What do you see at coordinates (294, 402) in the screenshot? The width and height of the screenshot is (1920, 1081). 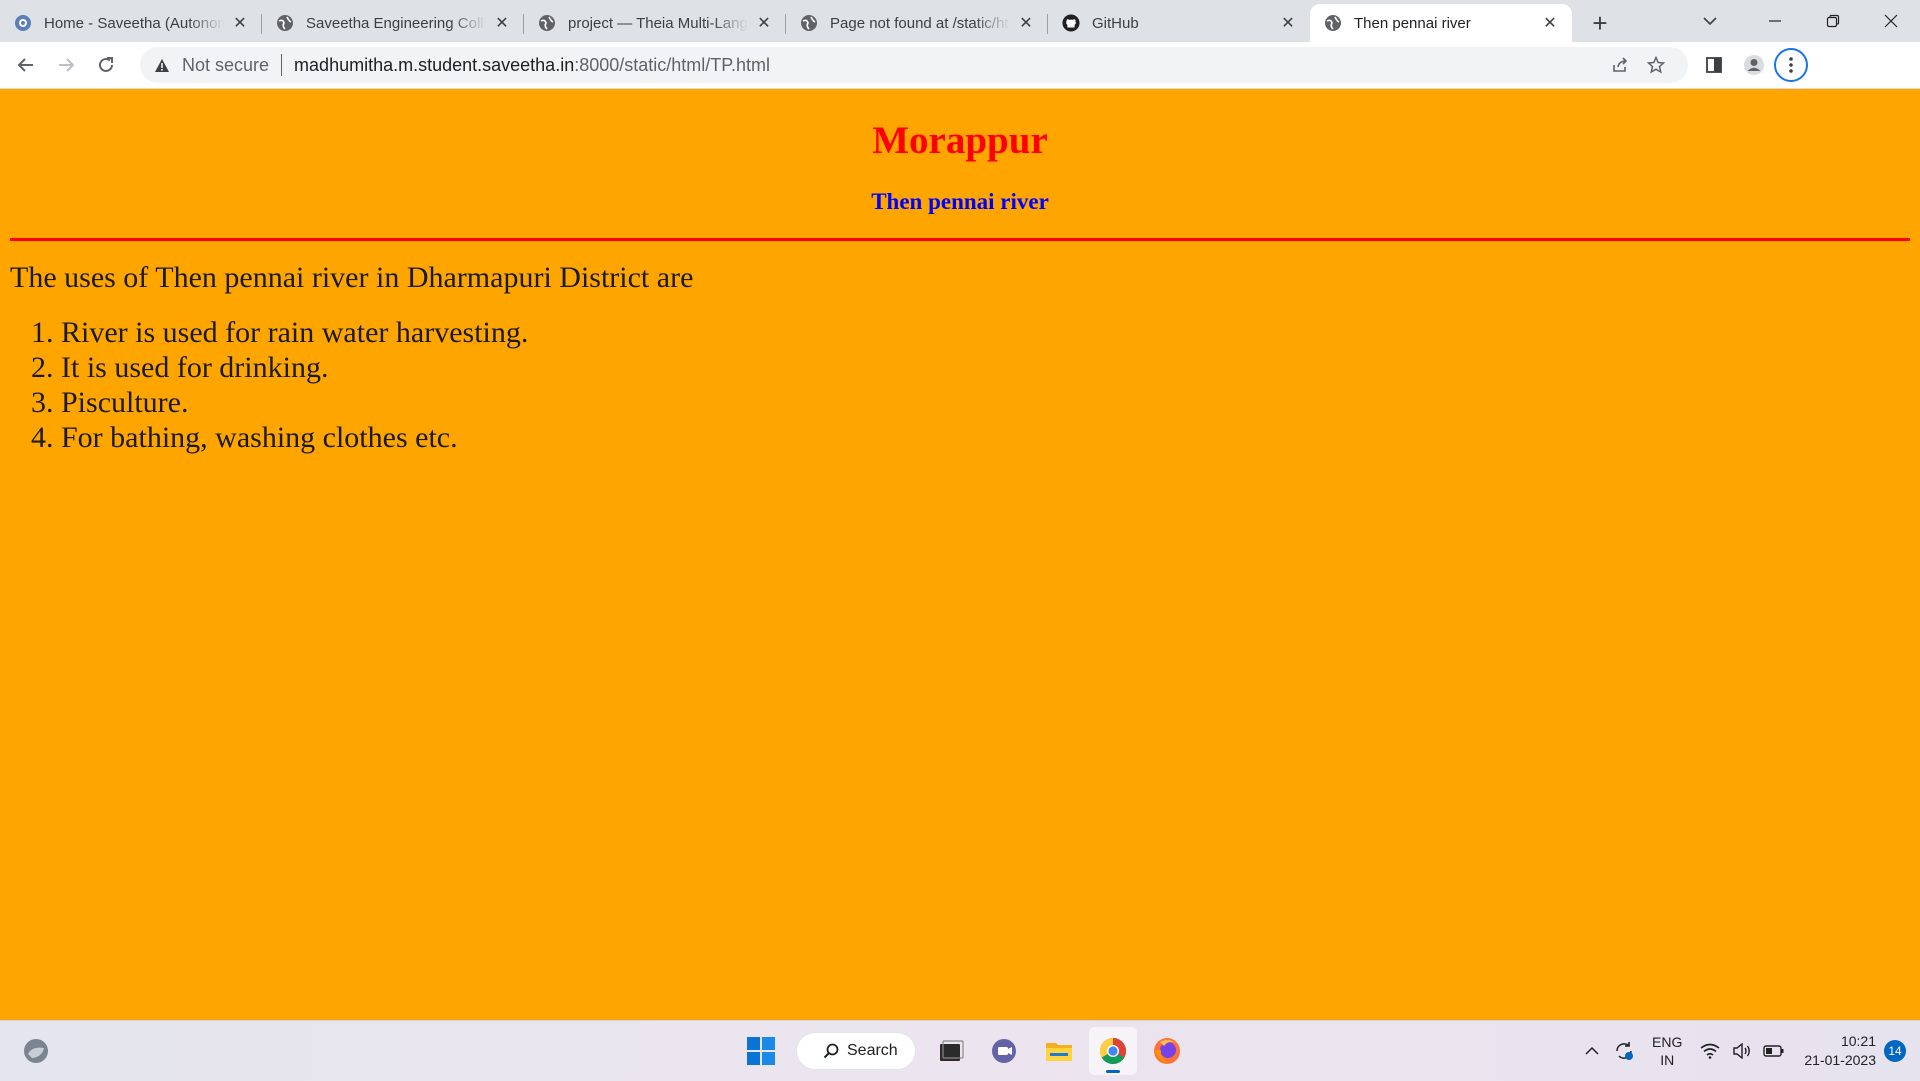 I see `list-item: Pisculture.` at bounding box center [294, 402].